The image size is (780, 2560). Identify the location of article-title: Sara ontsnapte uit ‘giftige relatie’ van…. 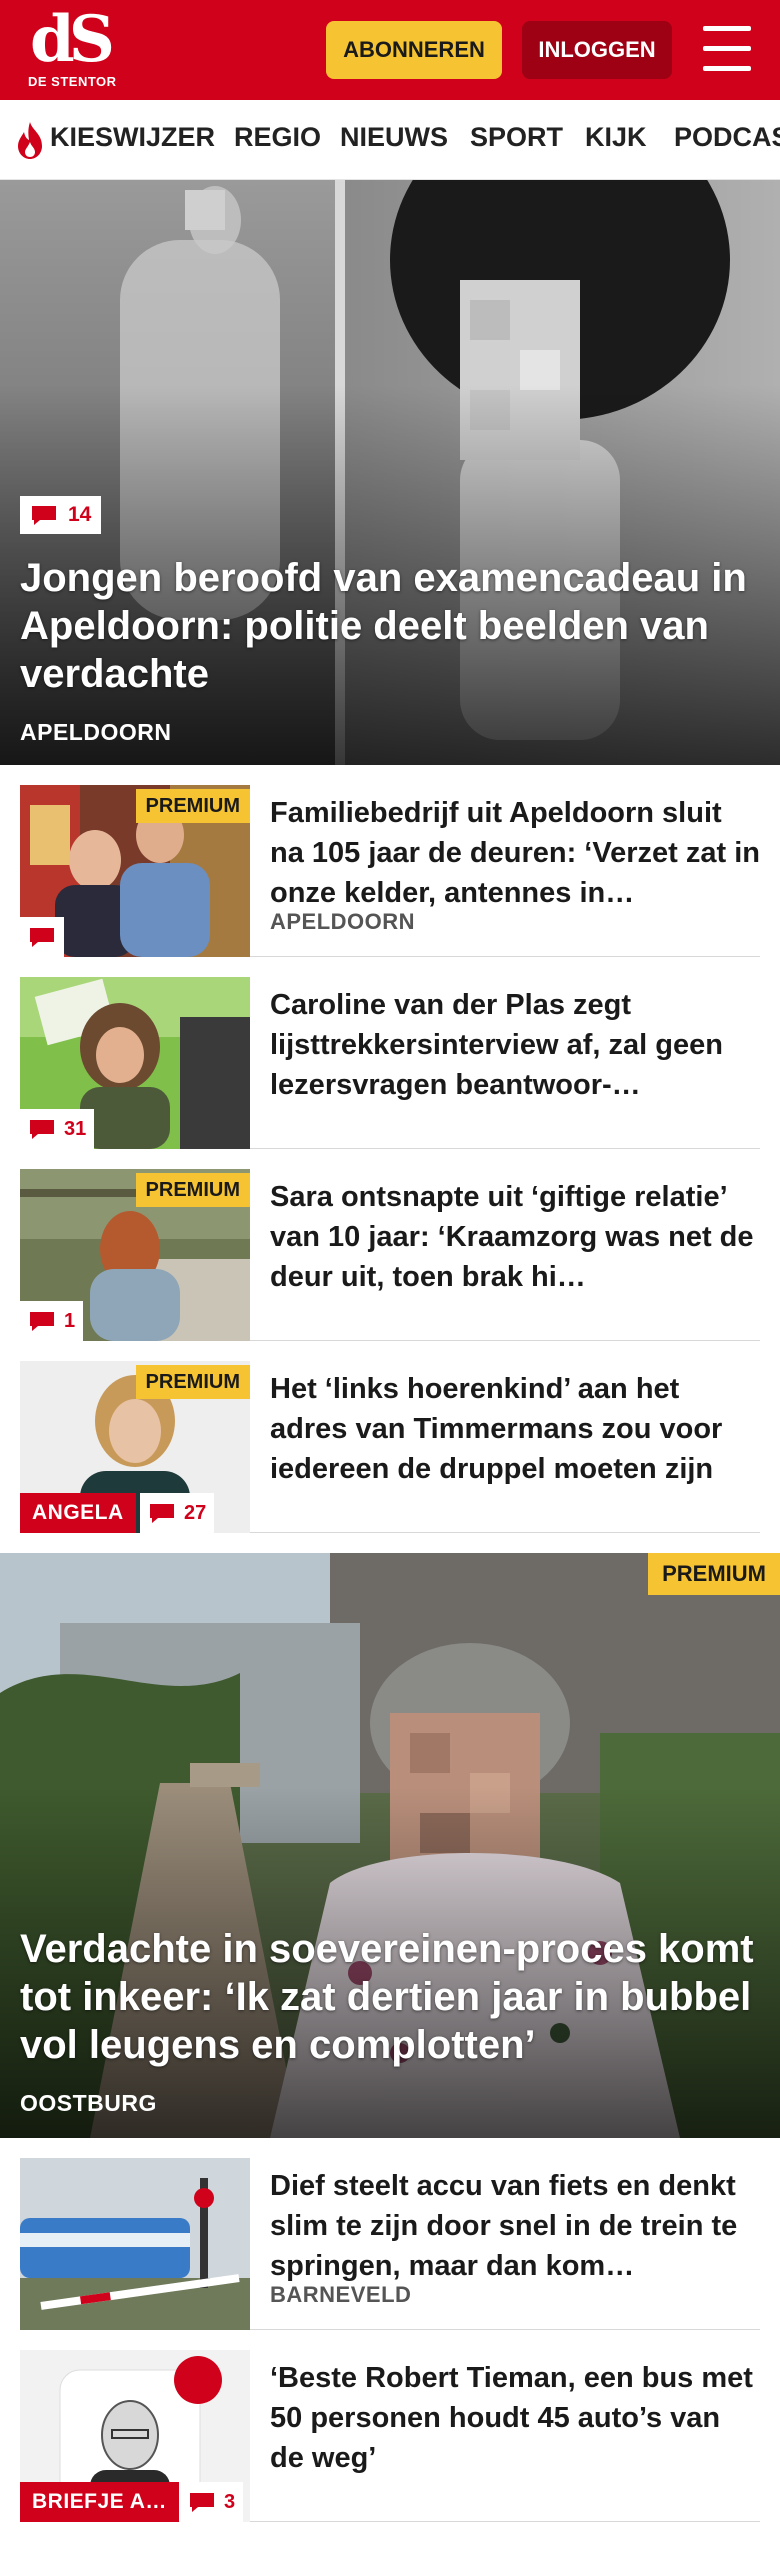
(515, 1237).